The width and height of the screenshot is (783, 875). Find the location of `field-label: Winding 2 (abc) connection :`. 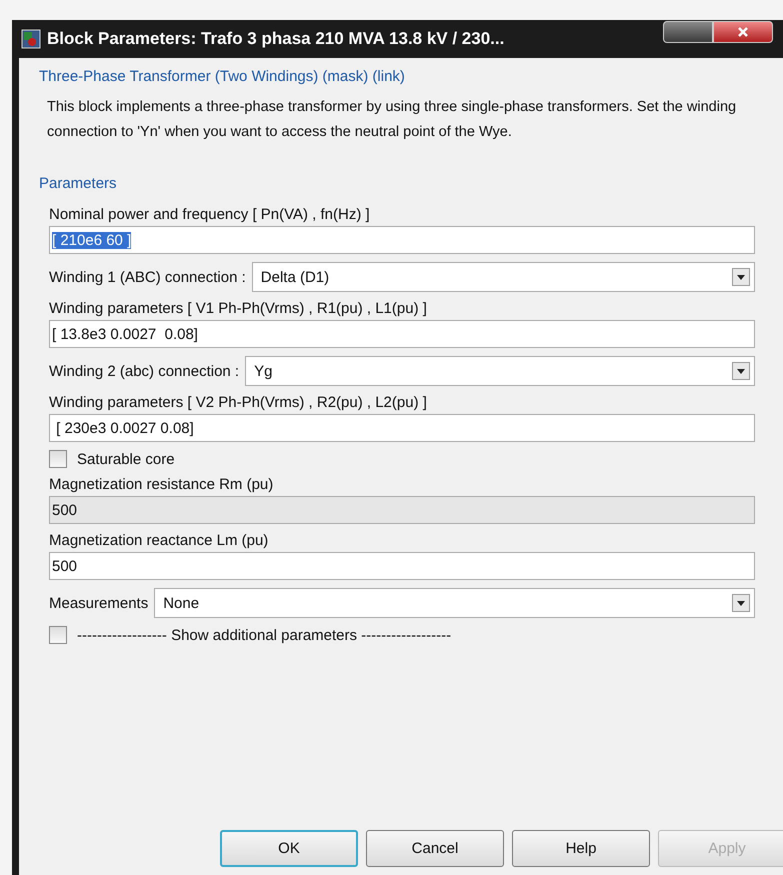

field-label: Winding 2 (abc) connection : is located at coordinates (144, 371).